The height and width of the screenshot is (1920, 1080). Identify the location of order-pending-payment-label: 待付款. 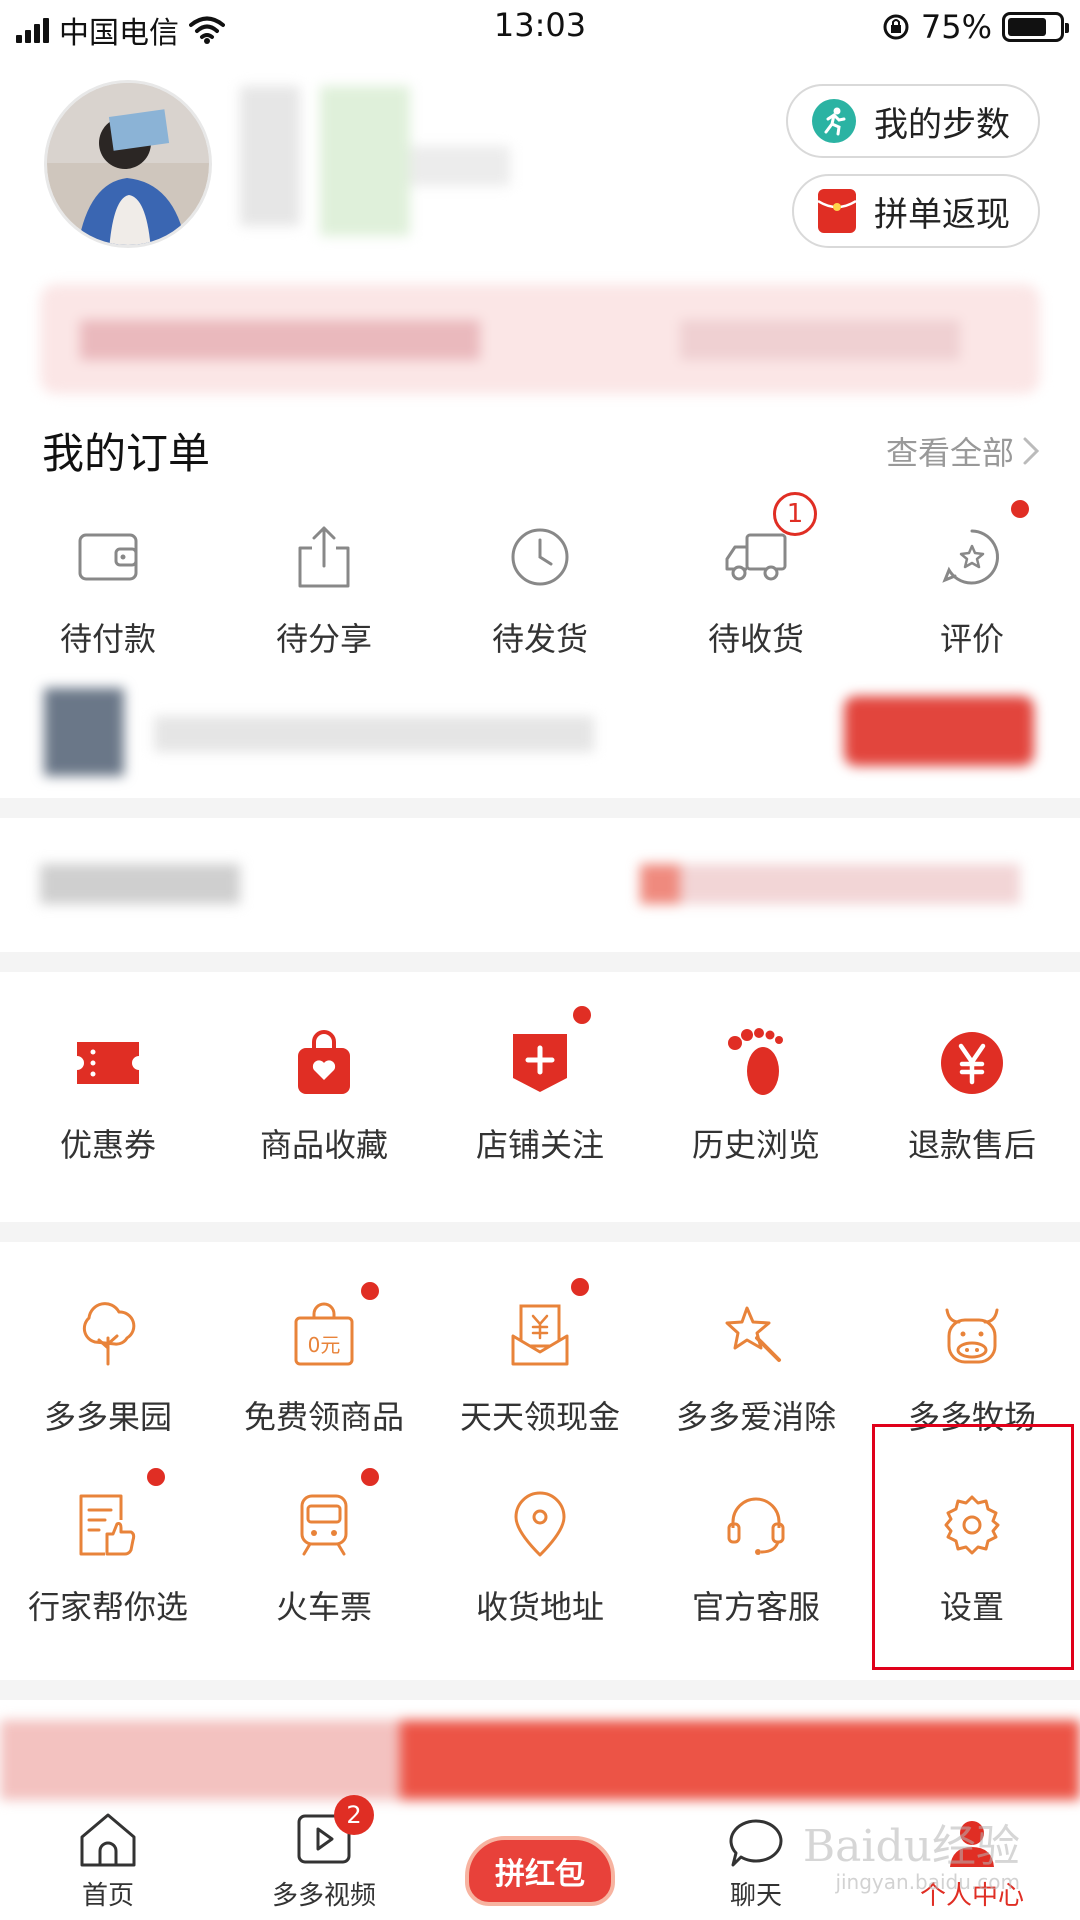
(107, 639).